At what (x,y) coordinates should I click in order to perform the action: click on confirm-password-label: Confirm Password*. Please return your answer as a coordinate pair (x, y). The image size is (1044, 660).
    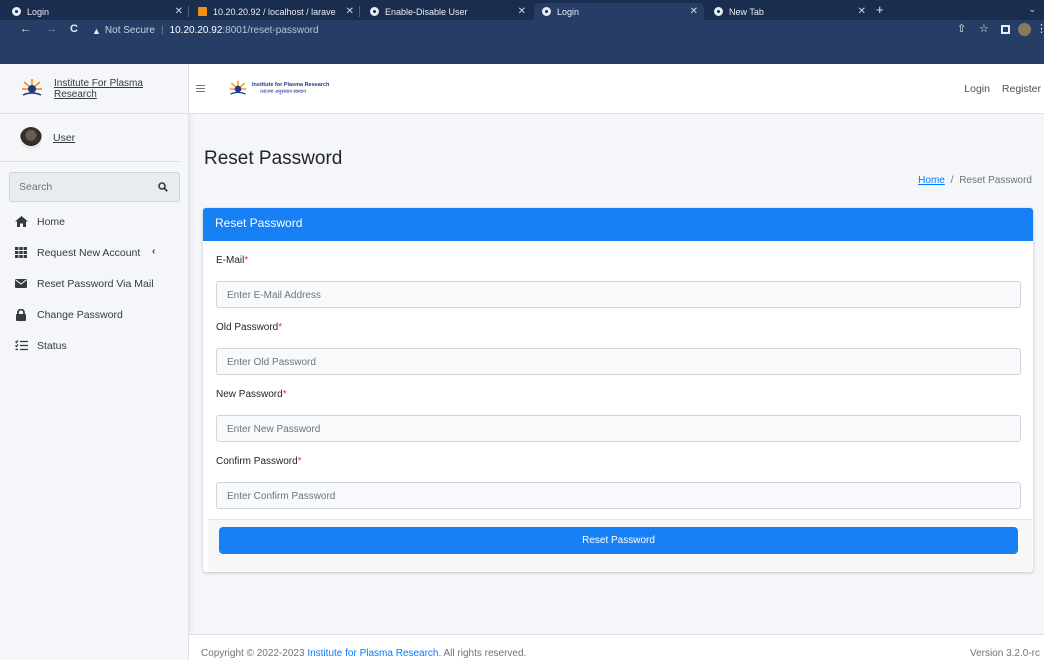
    Looking at the image, I should click on (259, 461).